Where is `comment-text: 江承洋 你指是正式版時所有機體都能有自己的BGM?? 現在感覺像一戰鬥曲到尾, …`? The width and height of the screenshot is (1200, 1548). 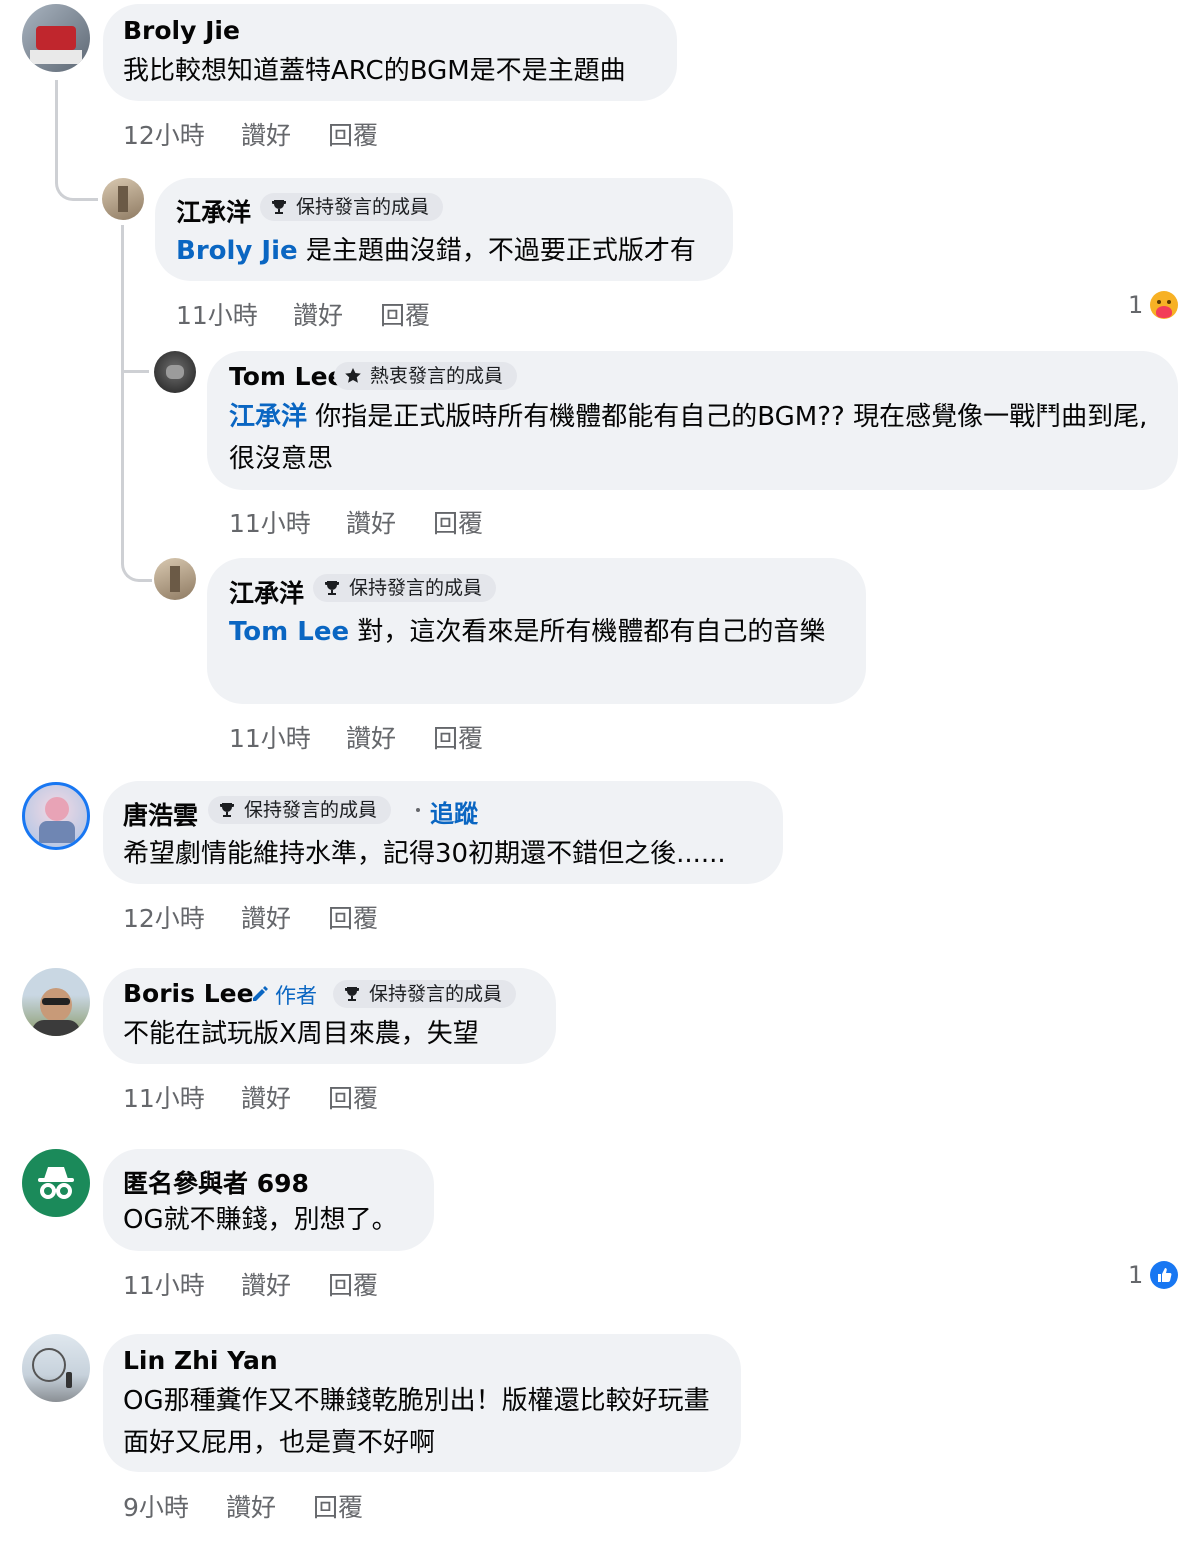 comment-text: 江承洋 你指是正式版時所有機體都能有自己的BGM?? 現在感覺像一戰鬥曲到尾, … is located at coordinates (689, 438).